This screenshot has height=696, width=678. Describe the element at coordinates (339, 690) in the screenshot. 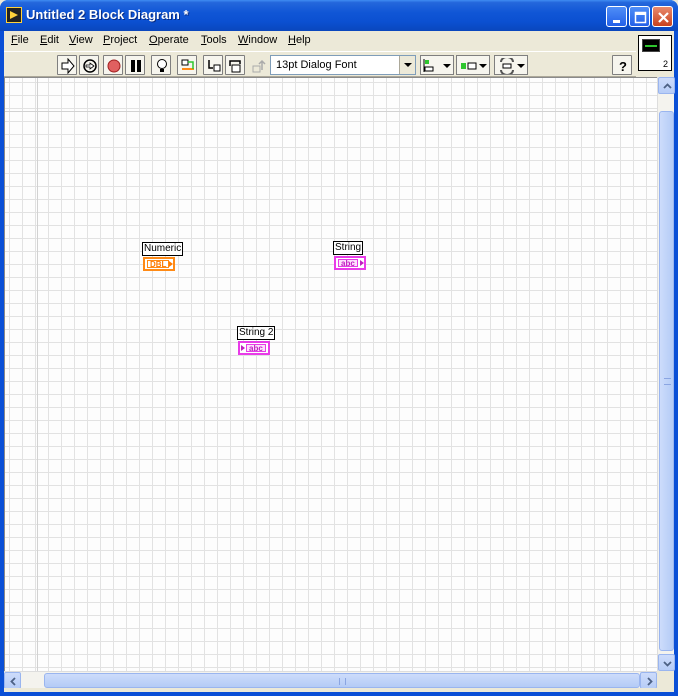

I see `window-bottom-edge` at that location.